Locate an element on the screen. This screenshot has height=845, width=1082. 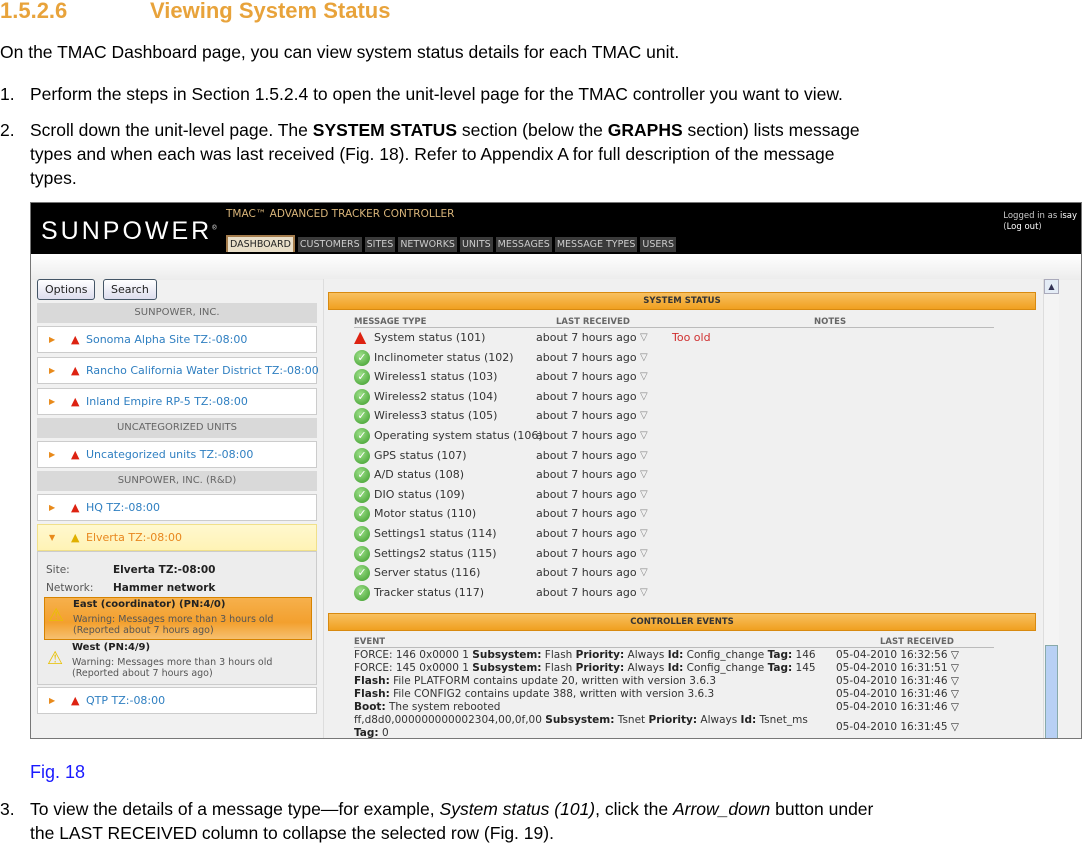
detail-value: Hammer network is located at coordinates (164, 588).